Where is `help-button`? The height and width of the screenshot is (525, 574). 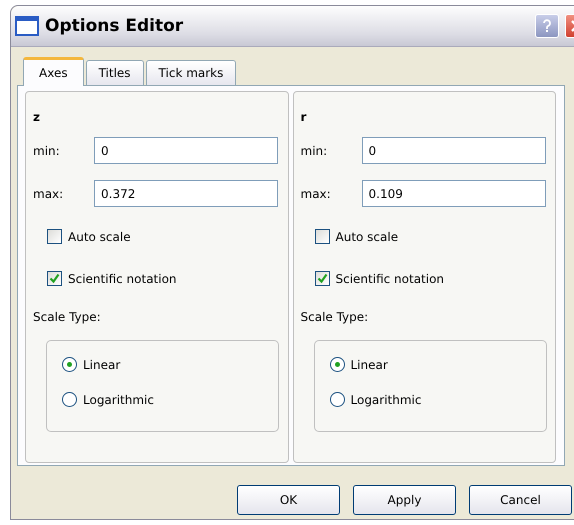
help-button is located at coordinates (547, 26).